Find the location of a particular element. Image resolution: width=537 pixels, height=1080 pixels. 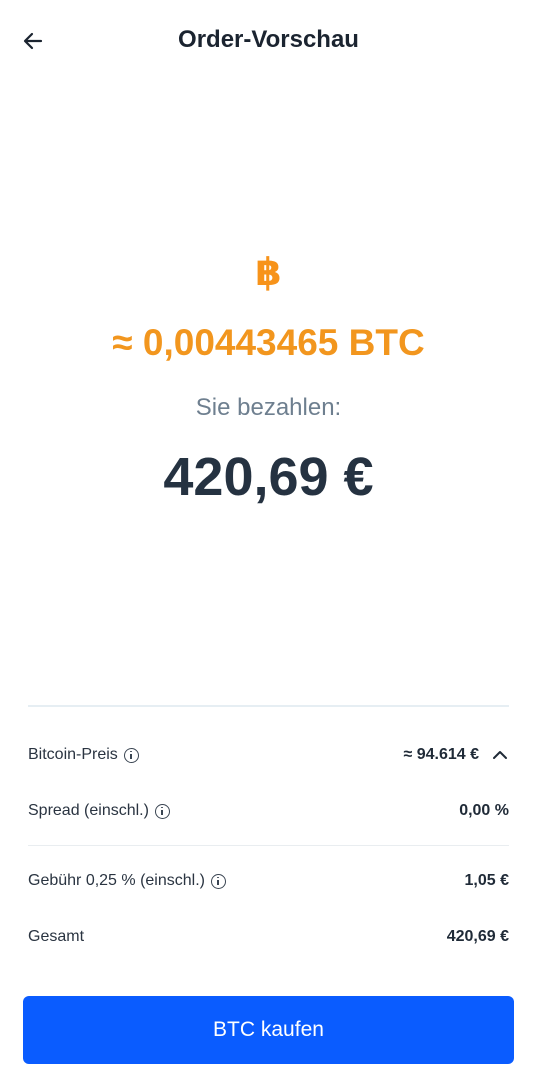

spread-label-group: Spread (einschl.) is located at coordinates (99, 811).